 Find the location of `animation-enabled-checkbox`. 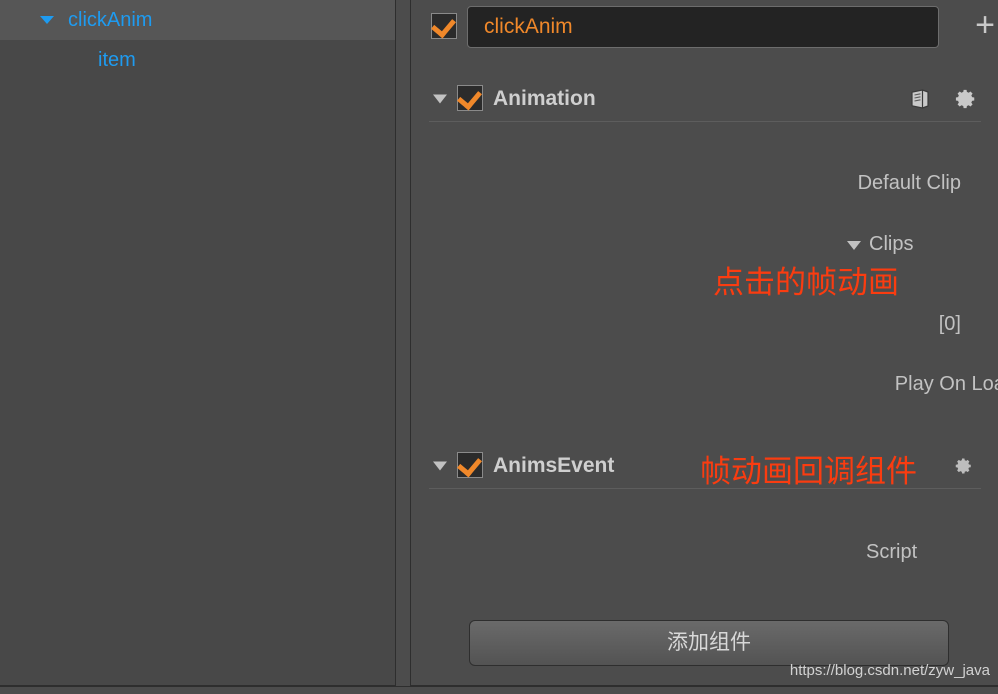

animation-enabled-checkbox is located at coordinates (470, 97).